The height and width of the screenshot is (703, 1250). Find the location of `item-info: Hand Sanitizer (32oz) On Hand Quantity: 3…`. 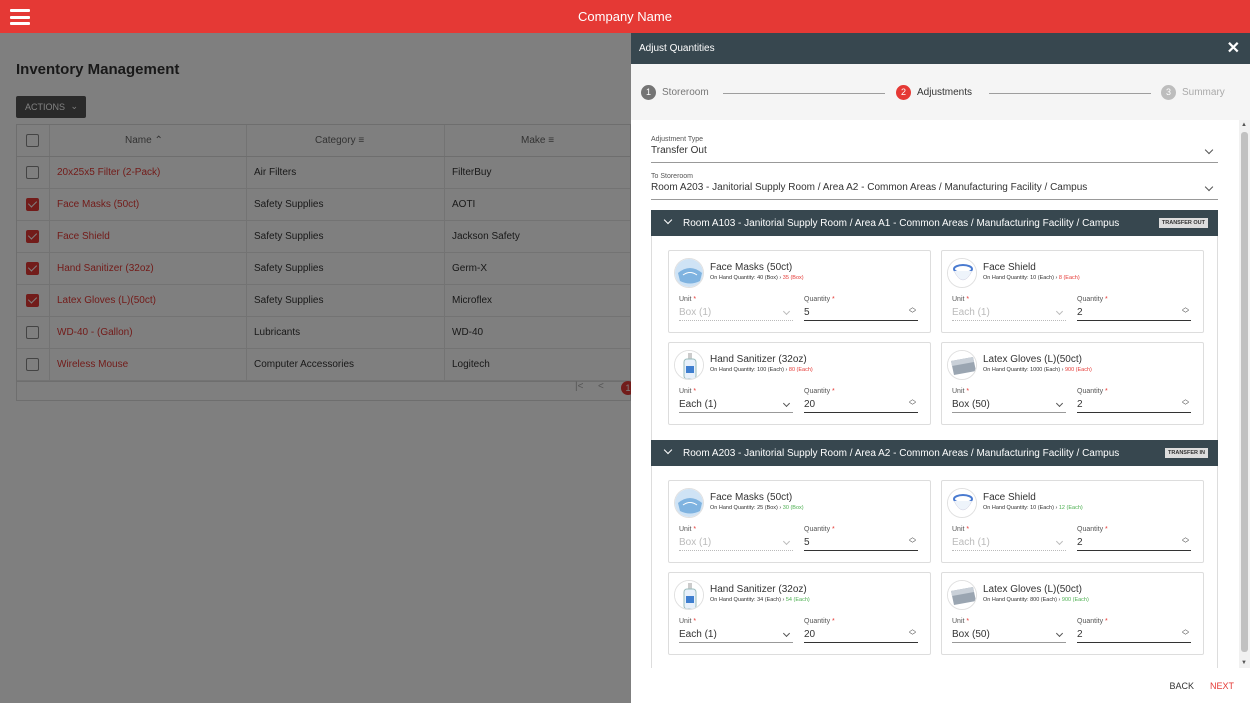

item-info: Hand Sanitizer (32oz) On Hand Quantity: 3… is located at coordinates (760, 593).